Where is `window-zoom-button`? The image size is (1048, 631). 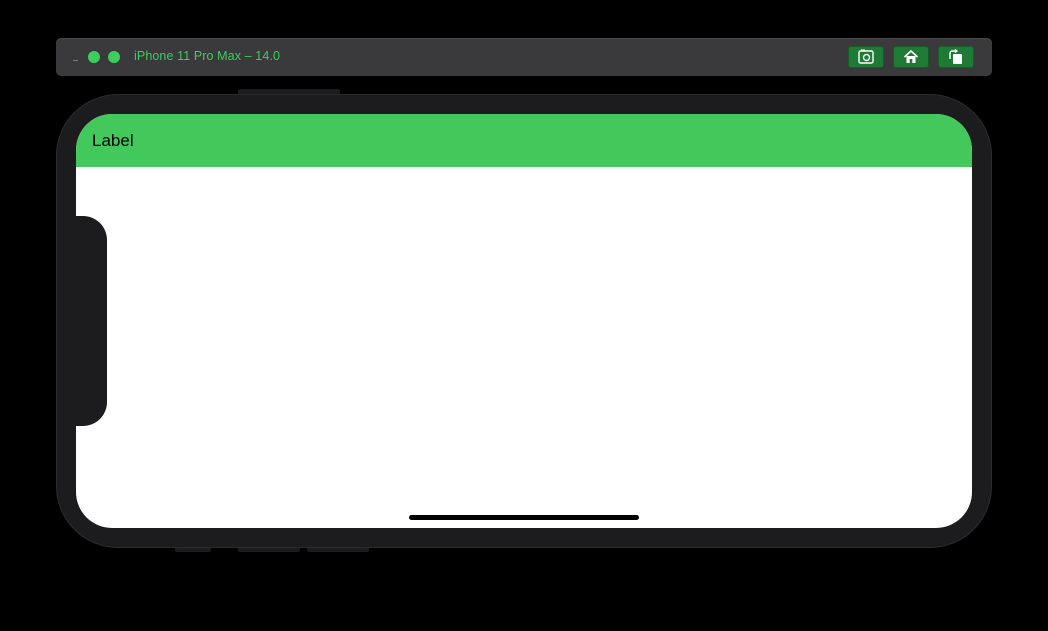
window-zoom-button is located at coordinates (114, 57).